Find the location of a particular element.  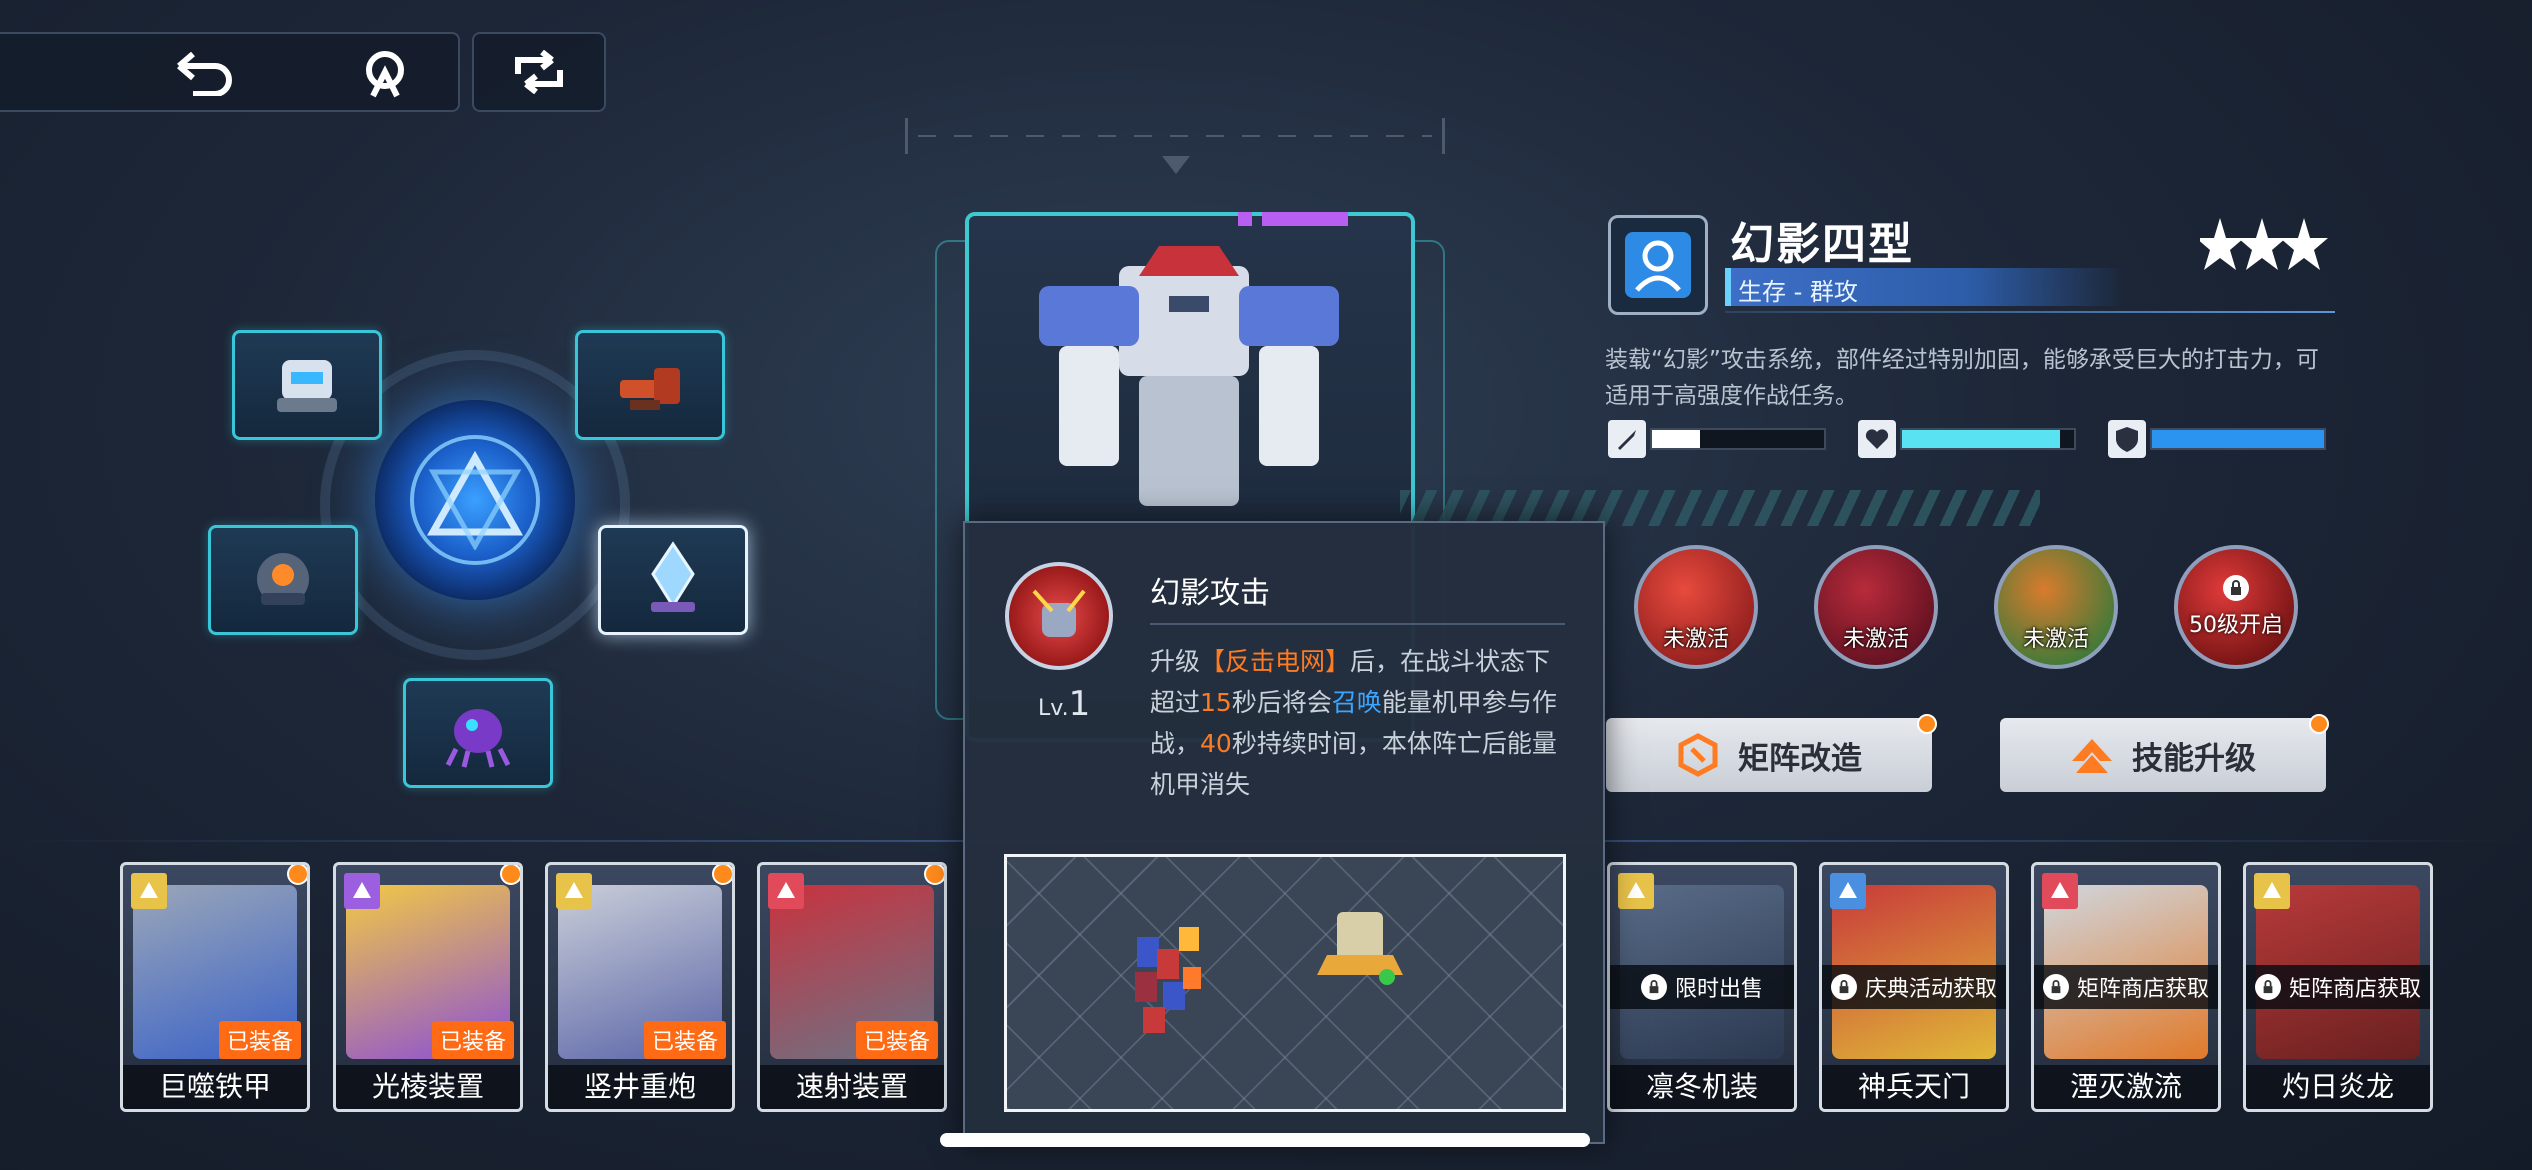

defense-bar-fill is located at coordinates (2238, 439).